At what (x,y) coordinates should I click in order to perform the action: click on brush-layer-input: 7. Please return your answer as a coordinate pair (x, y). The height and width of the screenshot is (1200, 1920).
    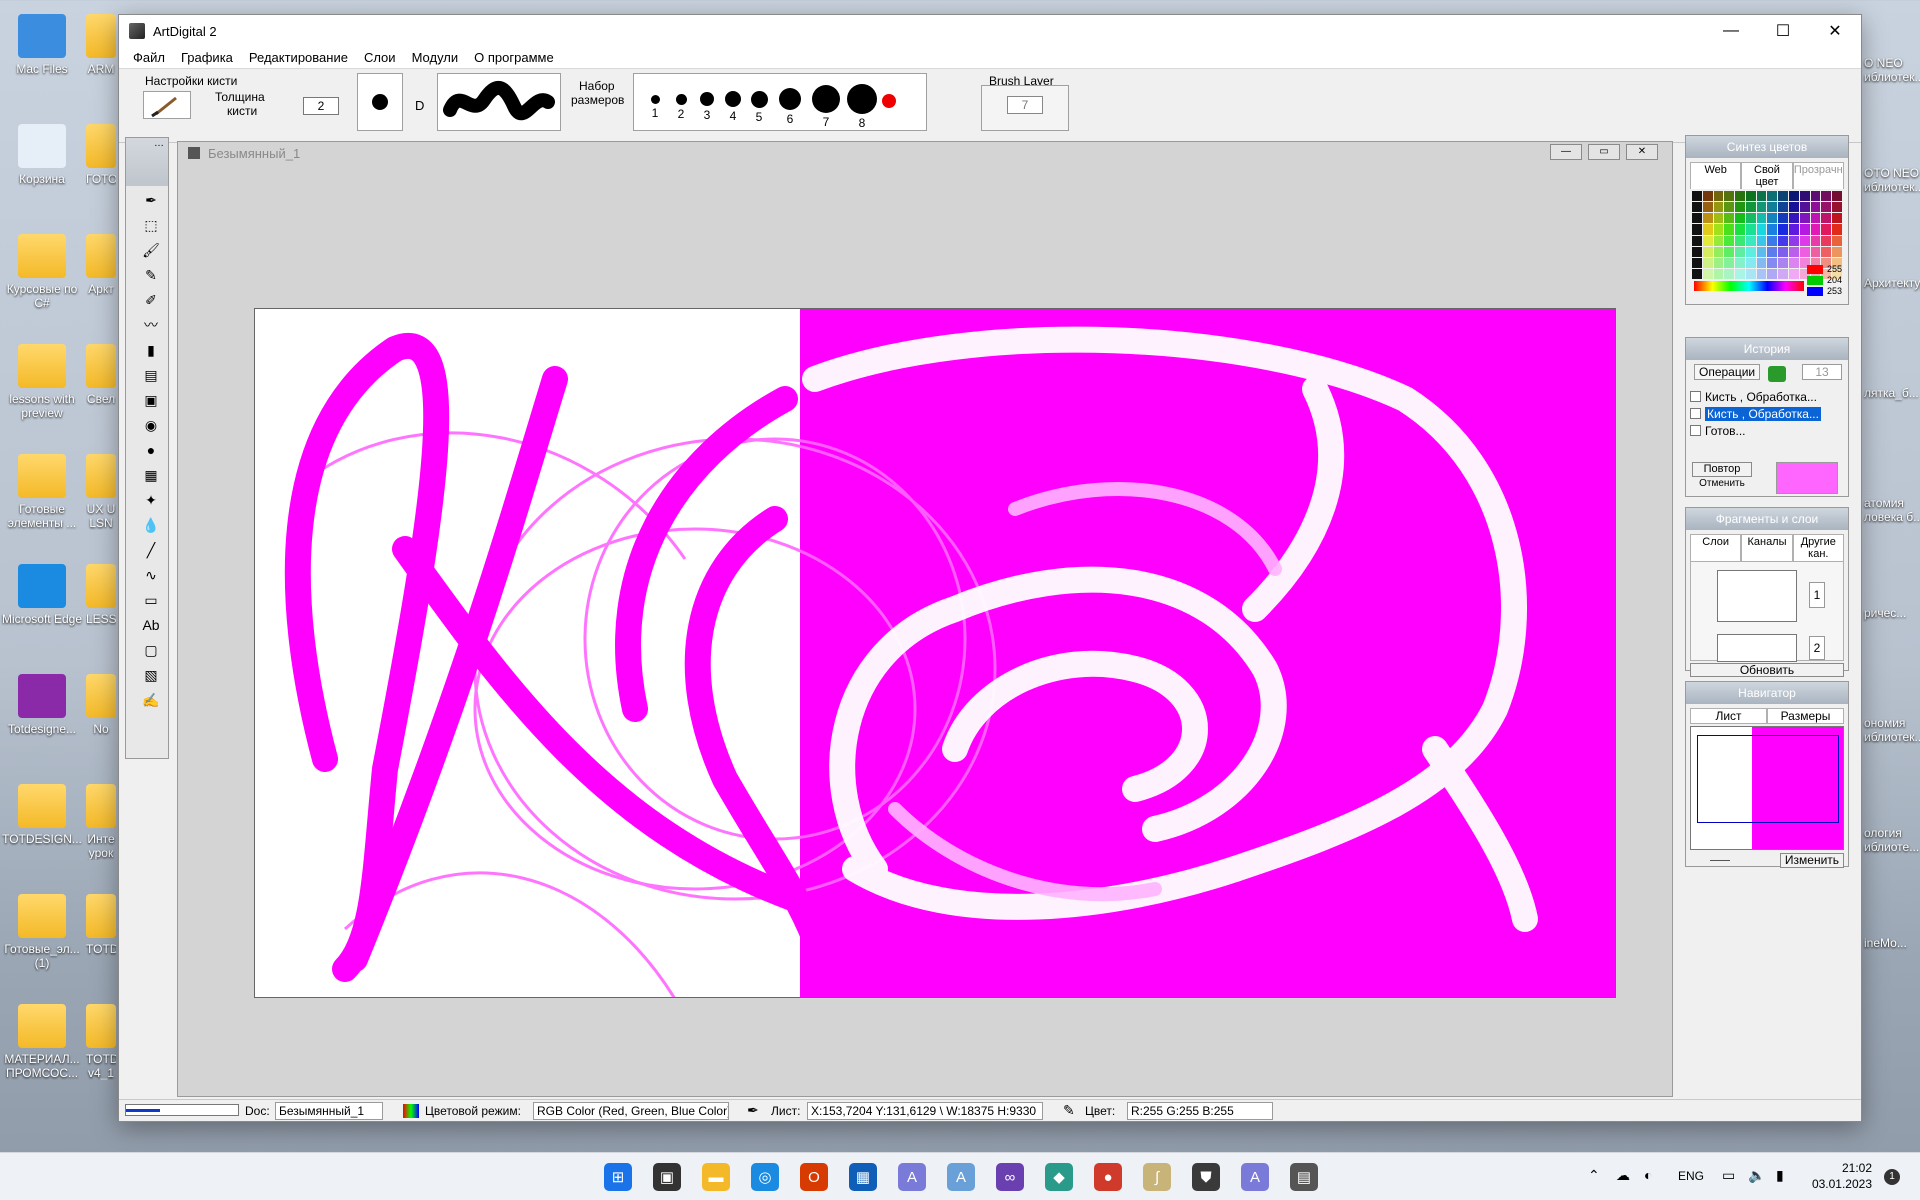
    Looking at the image, I should click on (1025, 105).